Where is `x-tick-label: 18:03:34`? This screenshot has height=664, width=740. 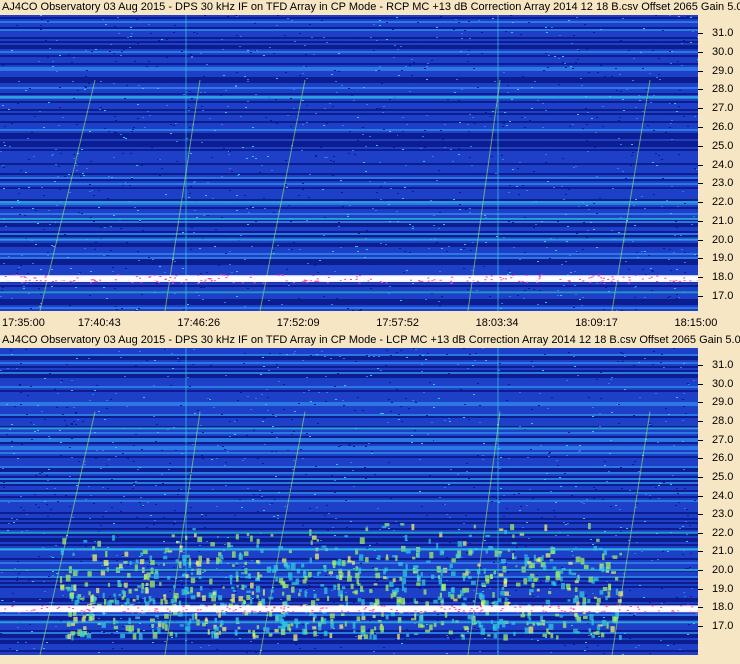
x-tick-label: 18:03:34 is located at coordinates (497, 323).